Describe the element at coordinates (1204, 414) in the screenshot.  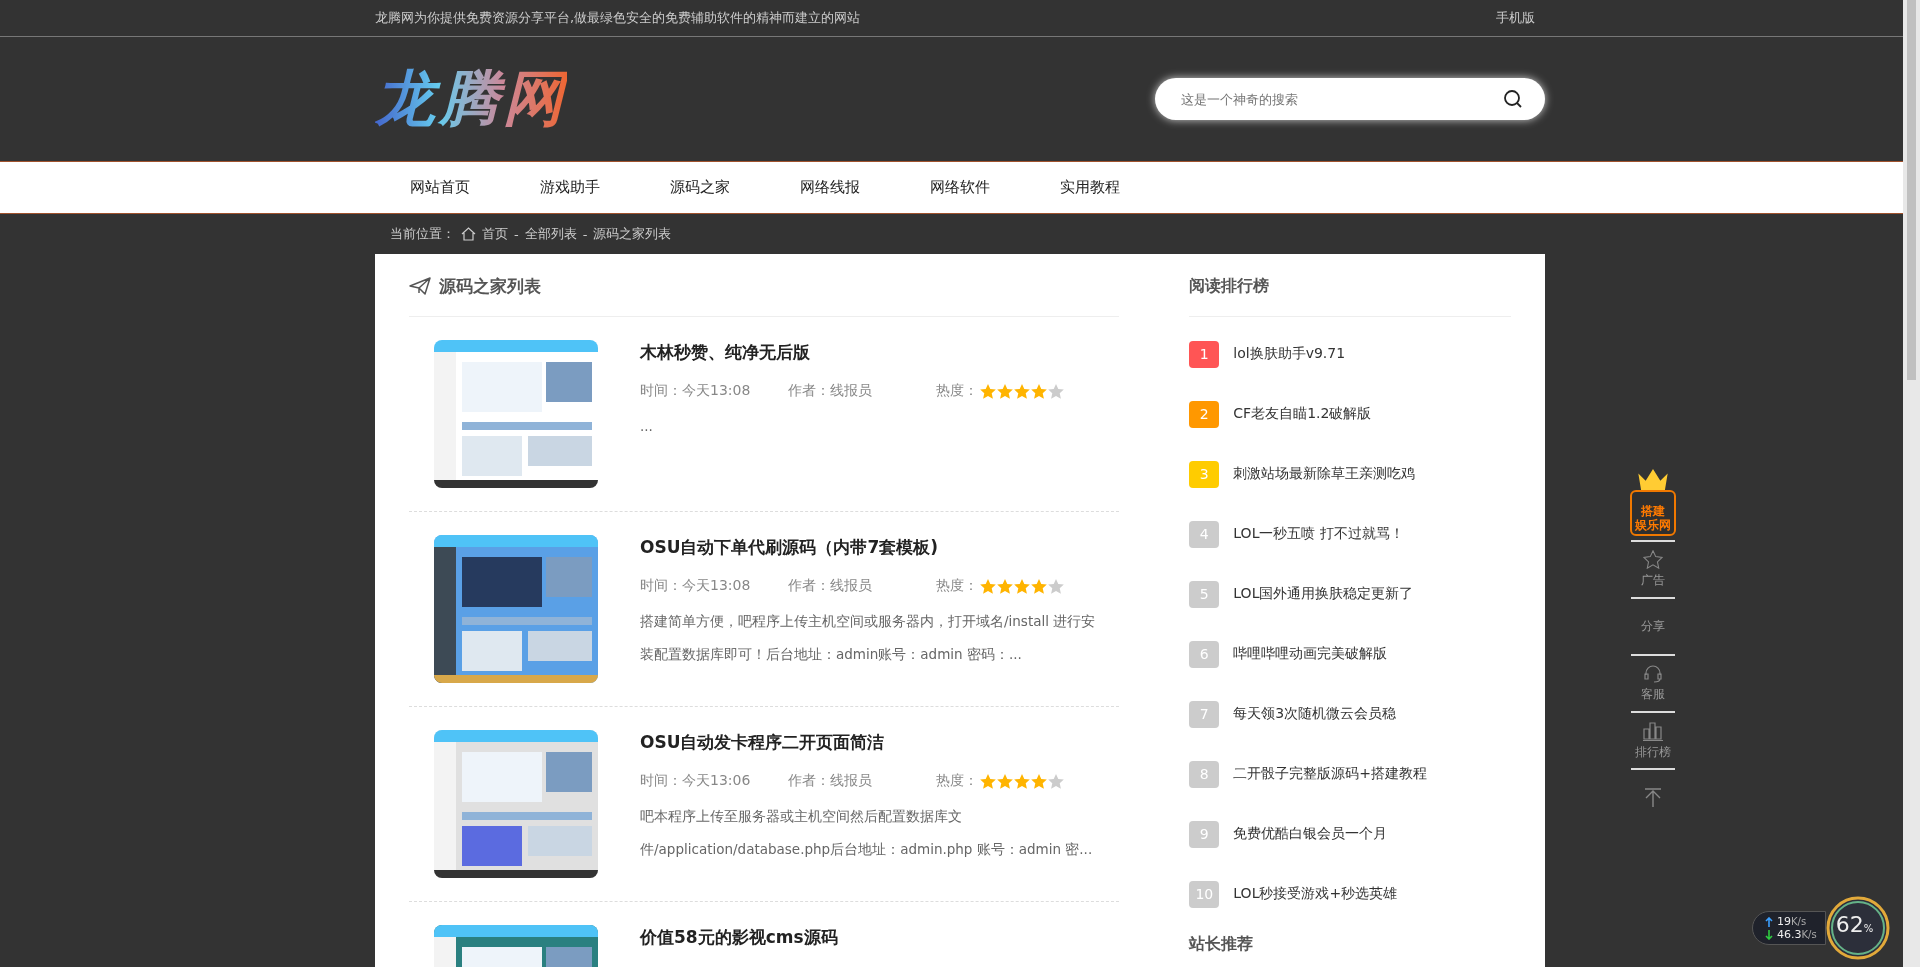
I see `rank-number: 2` at that location.